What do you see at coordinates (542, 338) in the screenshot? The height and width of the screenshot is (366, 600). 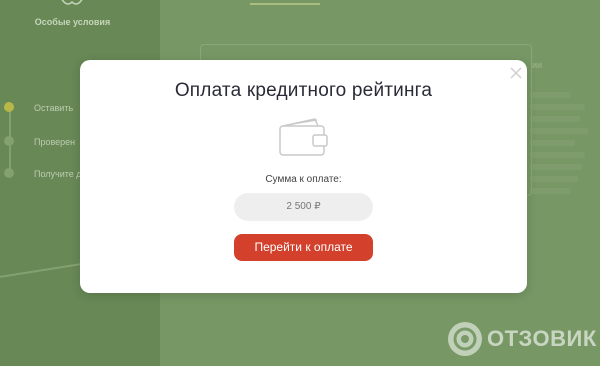 I see `watermark-text: ОТЗОВИК` at bounding box center [542, 338].